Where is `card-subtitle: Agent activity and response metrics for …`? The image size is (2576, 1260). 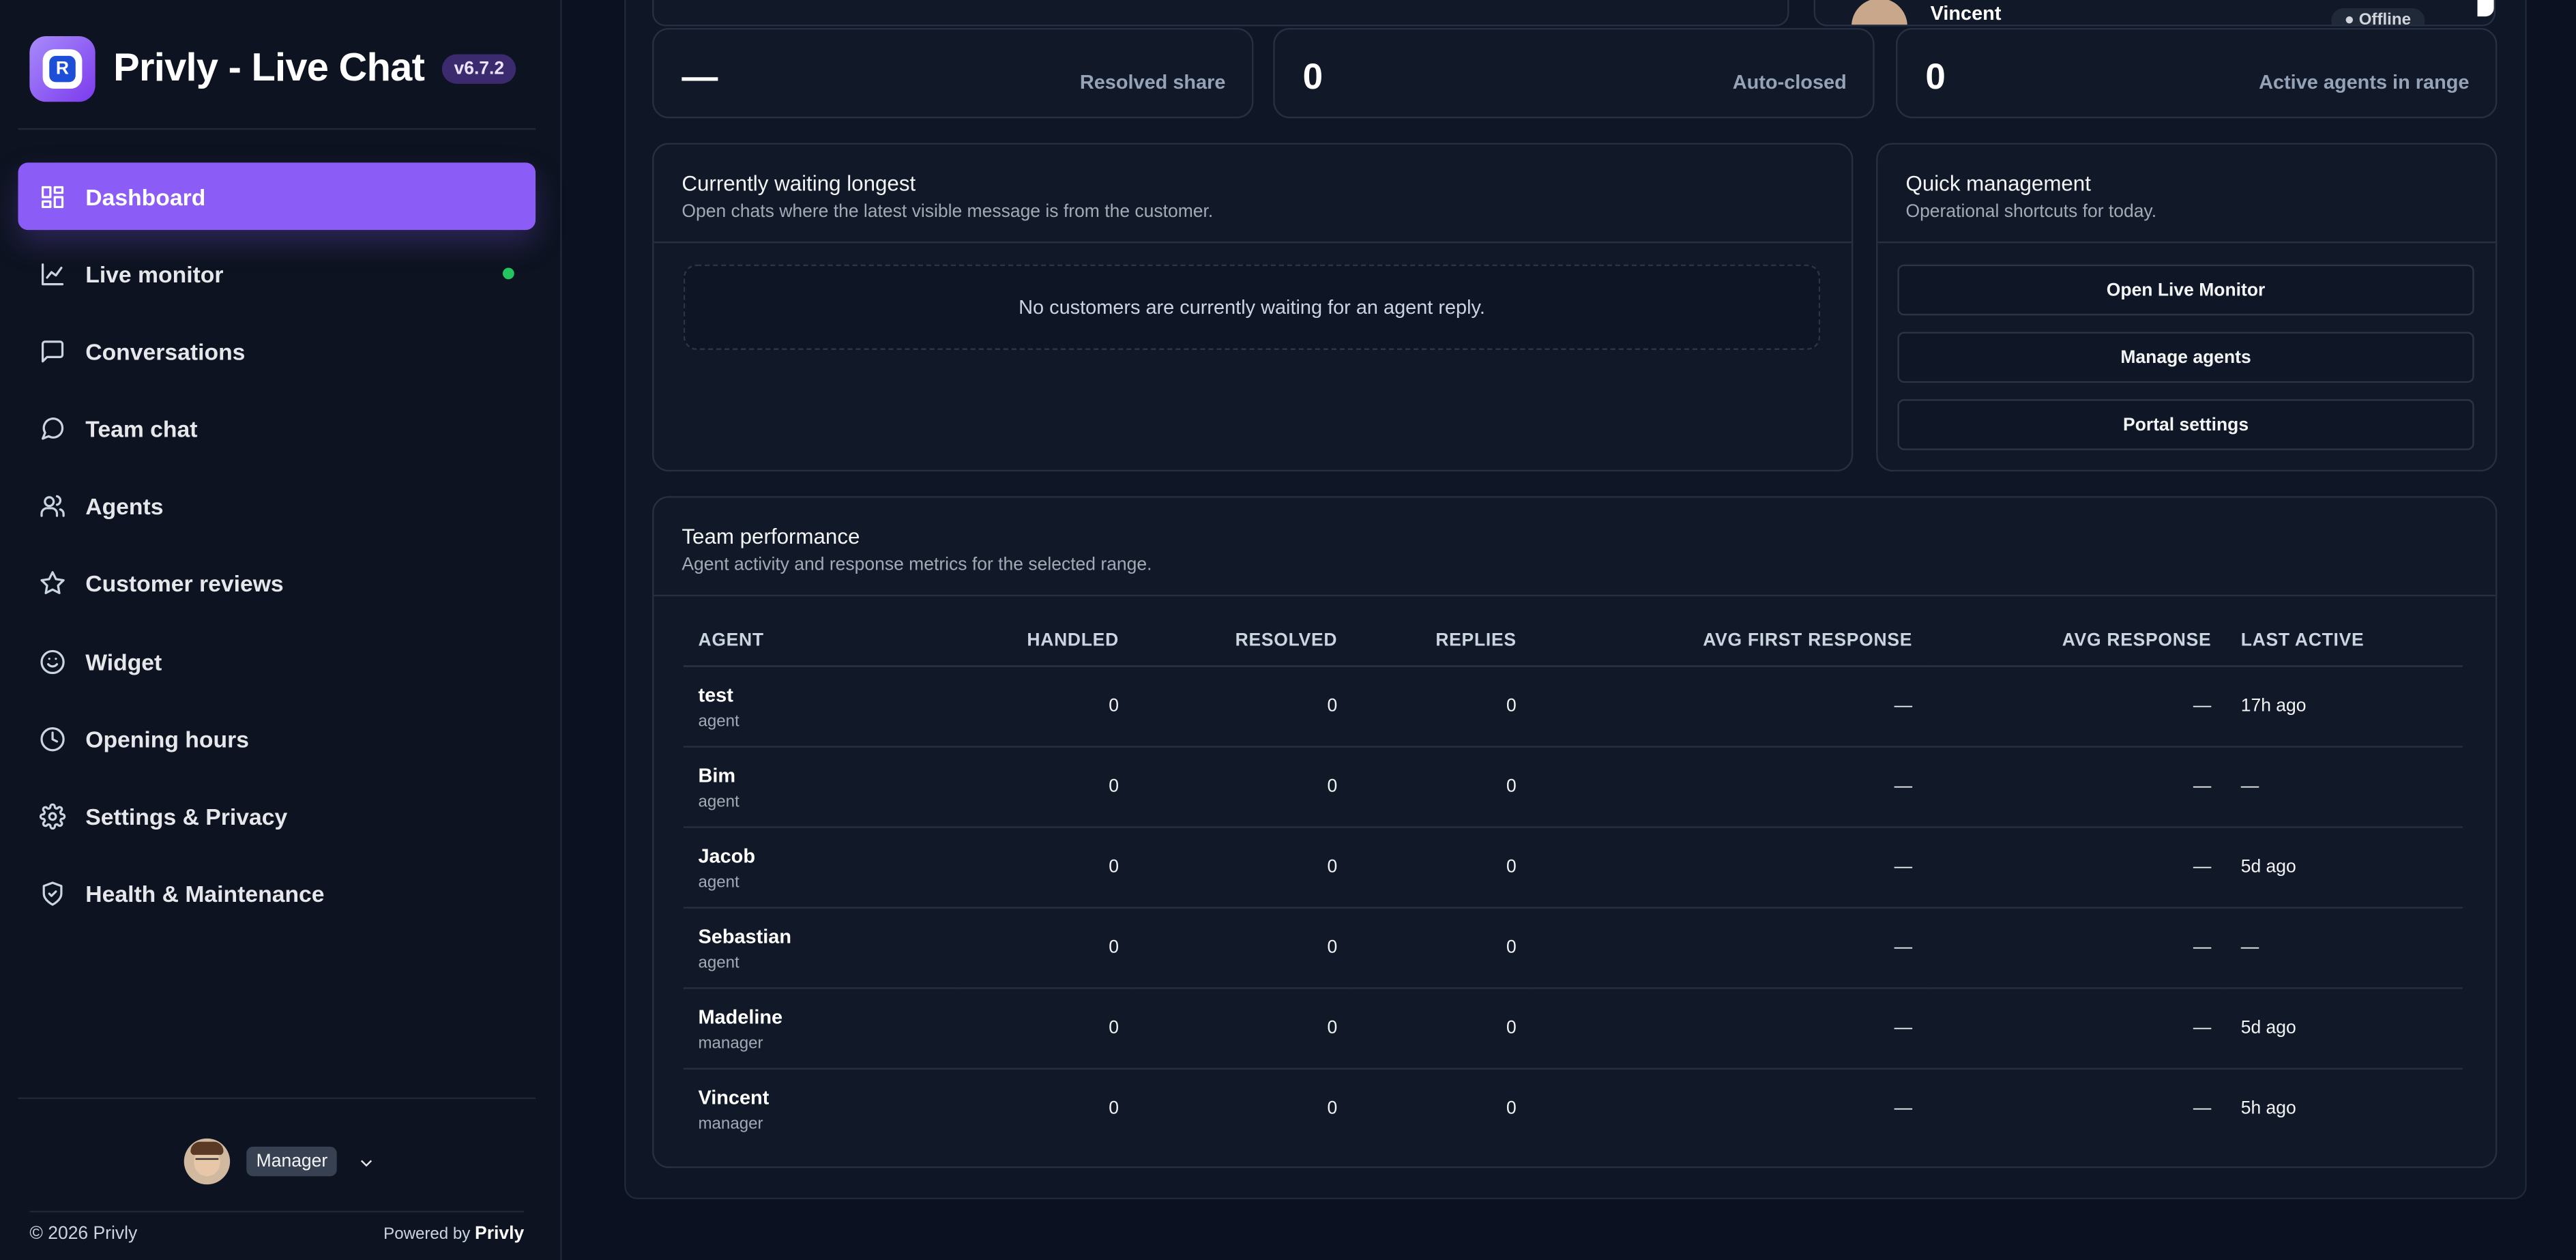 card-subtitle: Agent activity and response metrics for … is located at coordinates (917, 565).